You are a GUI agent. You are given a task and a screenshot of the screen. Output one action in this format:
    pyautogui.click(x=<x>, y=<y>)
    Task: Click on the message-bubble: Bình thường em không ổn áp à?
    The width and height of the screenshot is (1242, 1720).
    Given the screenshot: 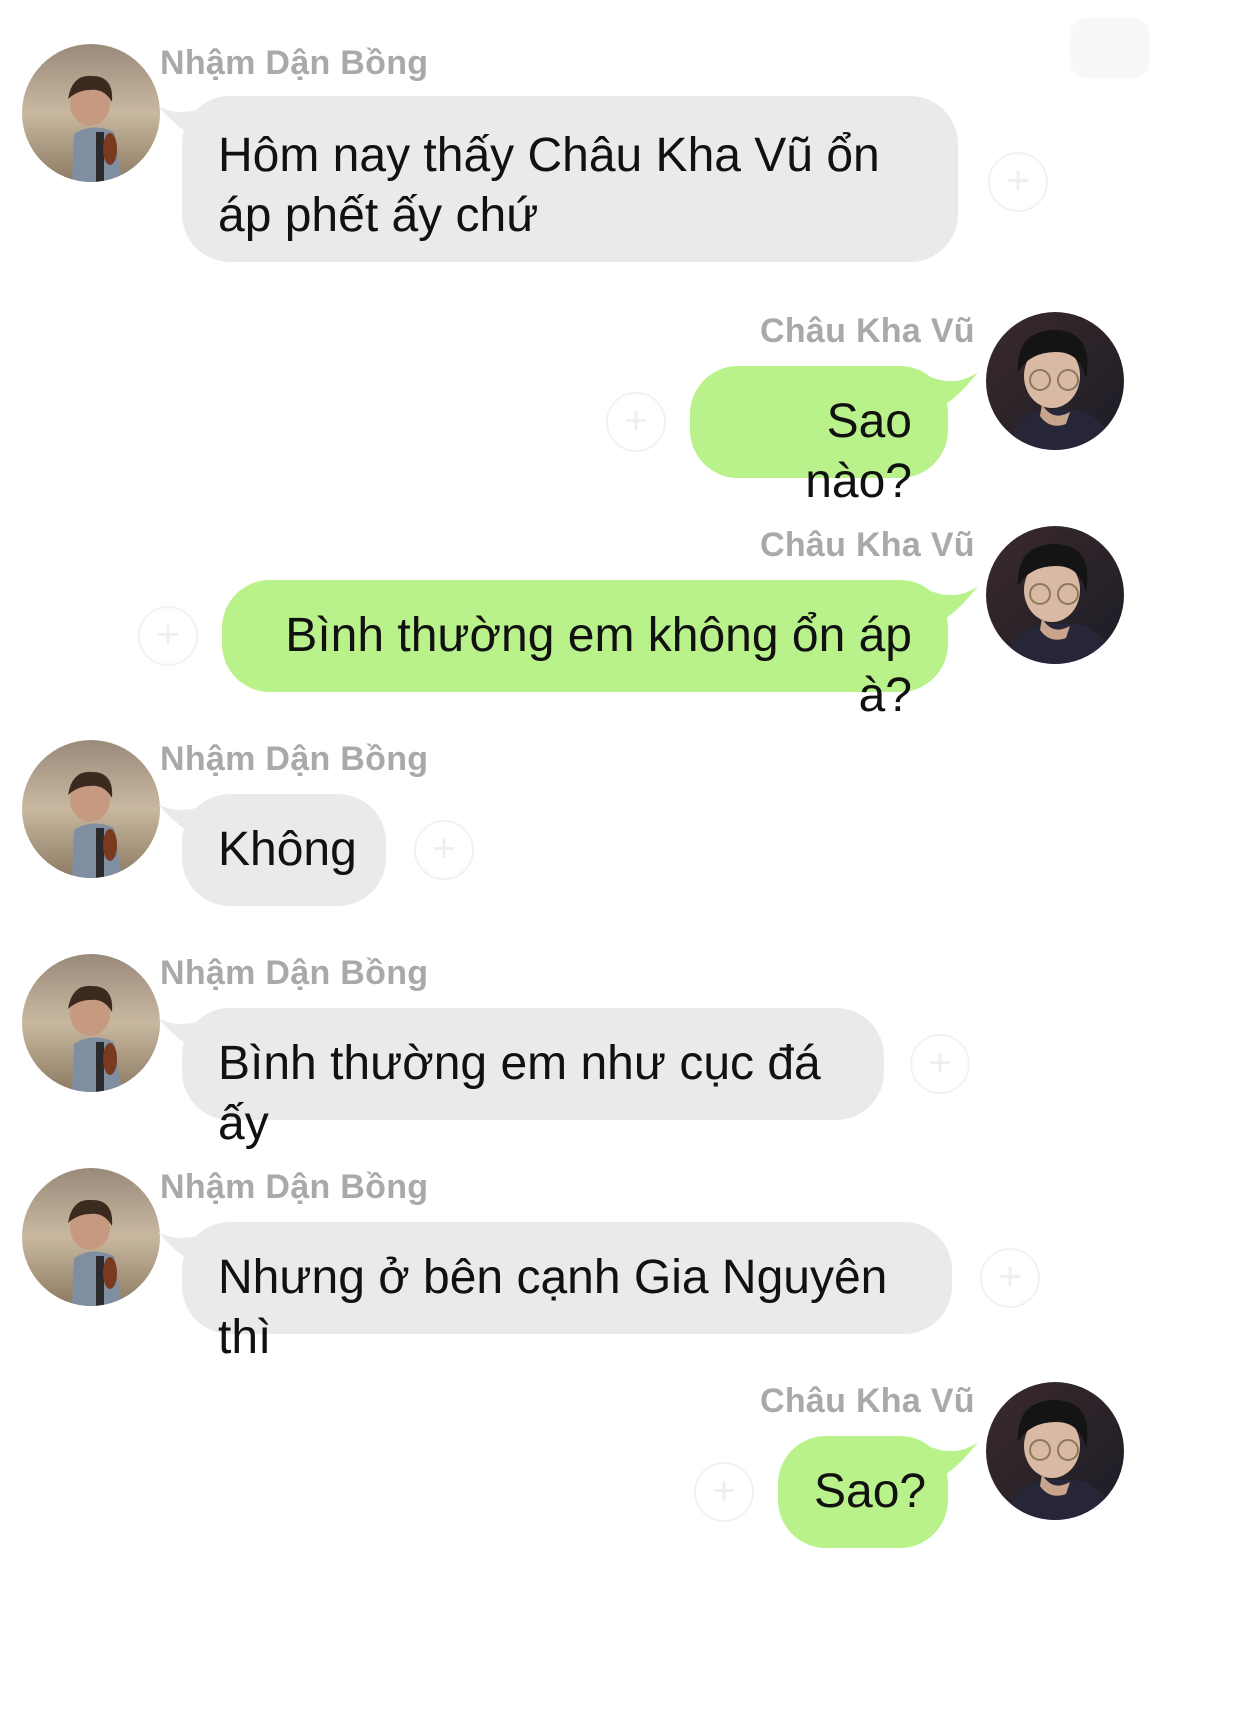 What is the action you would take?
    pyautogui.click(x=585, y=651)
    